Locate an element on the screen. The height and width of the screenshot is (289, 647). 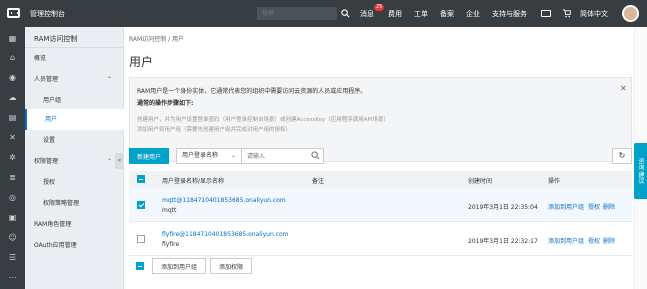
nav-item-overview: 概览 is located at coordinates (74, 58).